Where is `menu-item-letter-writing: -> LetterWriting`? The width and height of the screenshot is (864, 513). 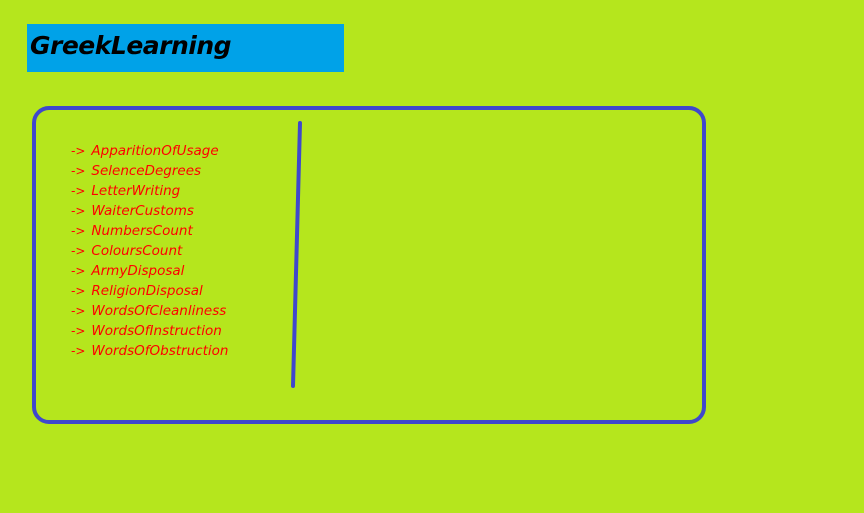
menu-item-letter-writing: -> LetterWriting is located at coordinates (149, 191).